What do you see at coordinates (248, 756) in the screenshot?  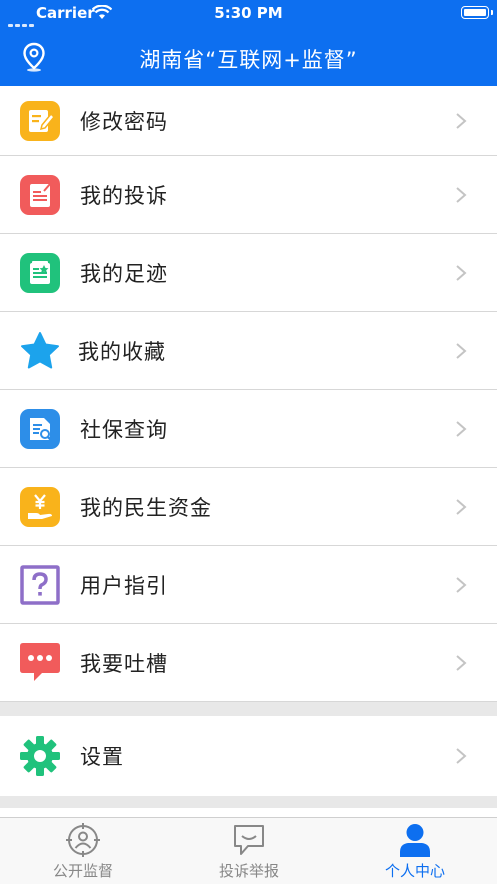 I see `menu-item-settings: 设置` at bounding box center [248, 756].